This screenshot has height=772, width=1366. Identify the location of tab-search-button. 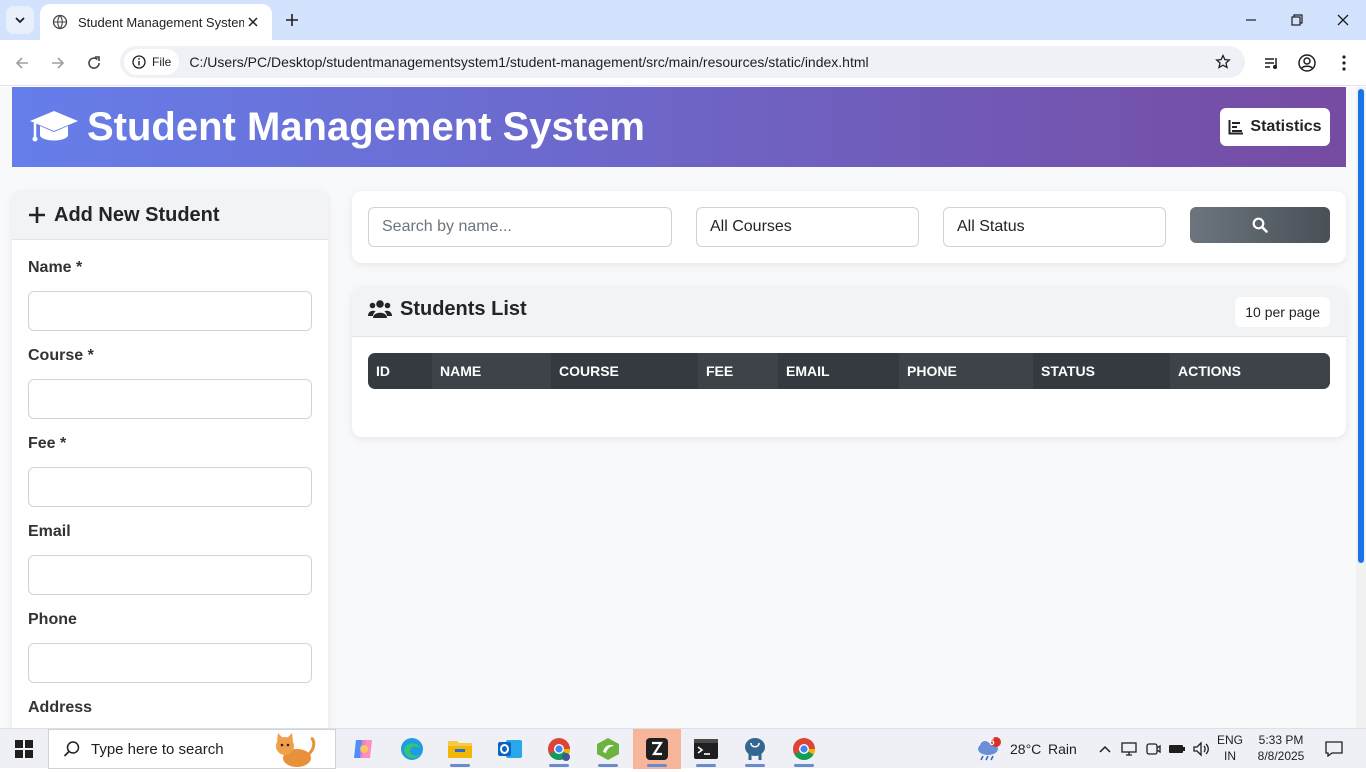
(20, 20).